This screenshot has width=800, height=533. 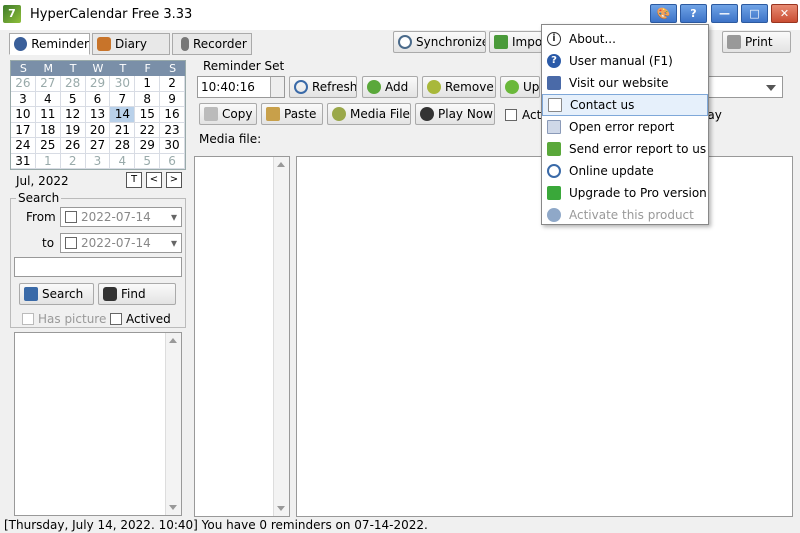 What do you see at coordinates (459, 87) in the screenshot?
I see `remove-button: Remove` at bounding box center [459, 87].